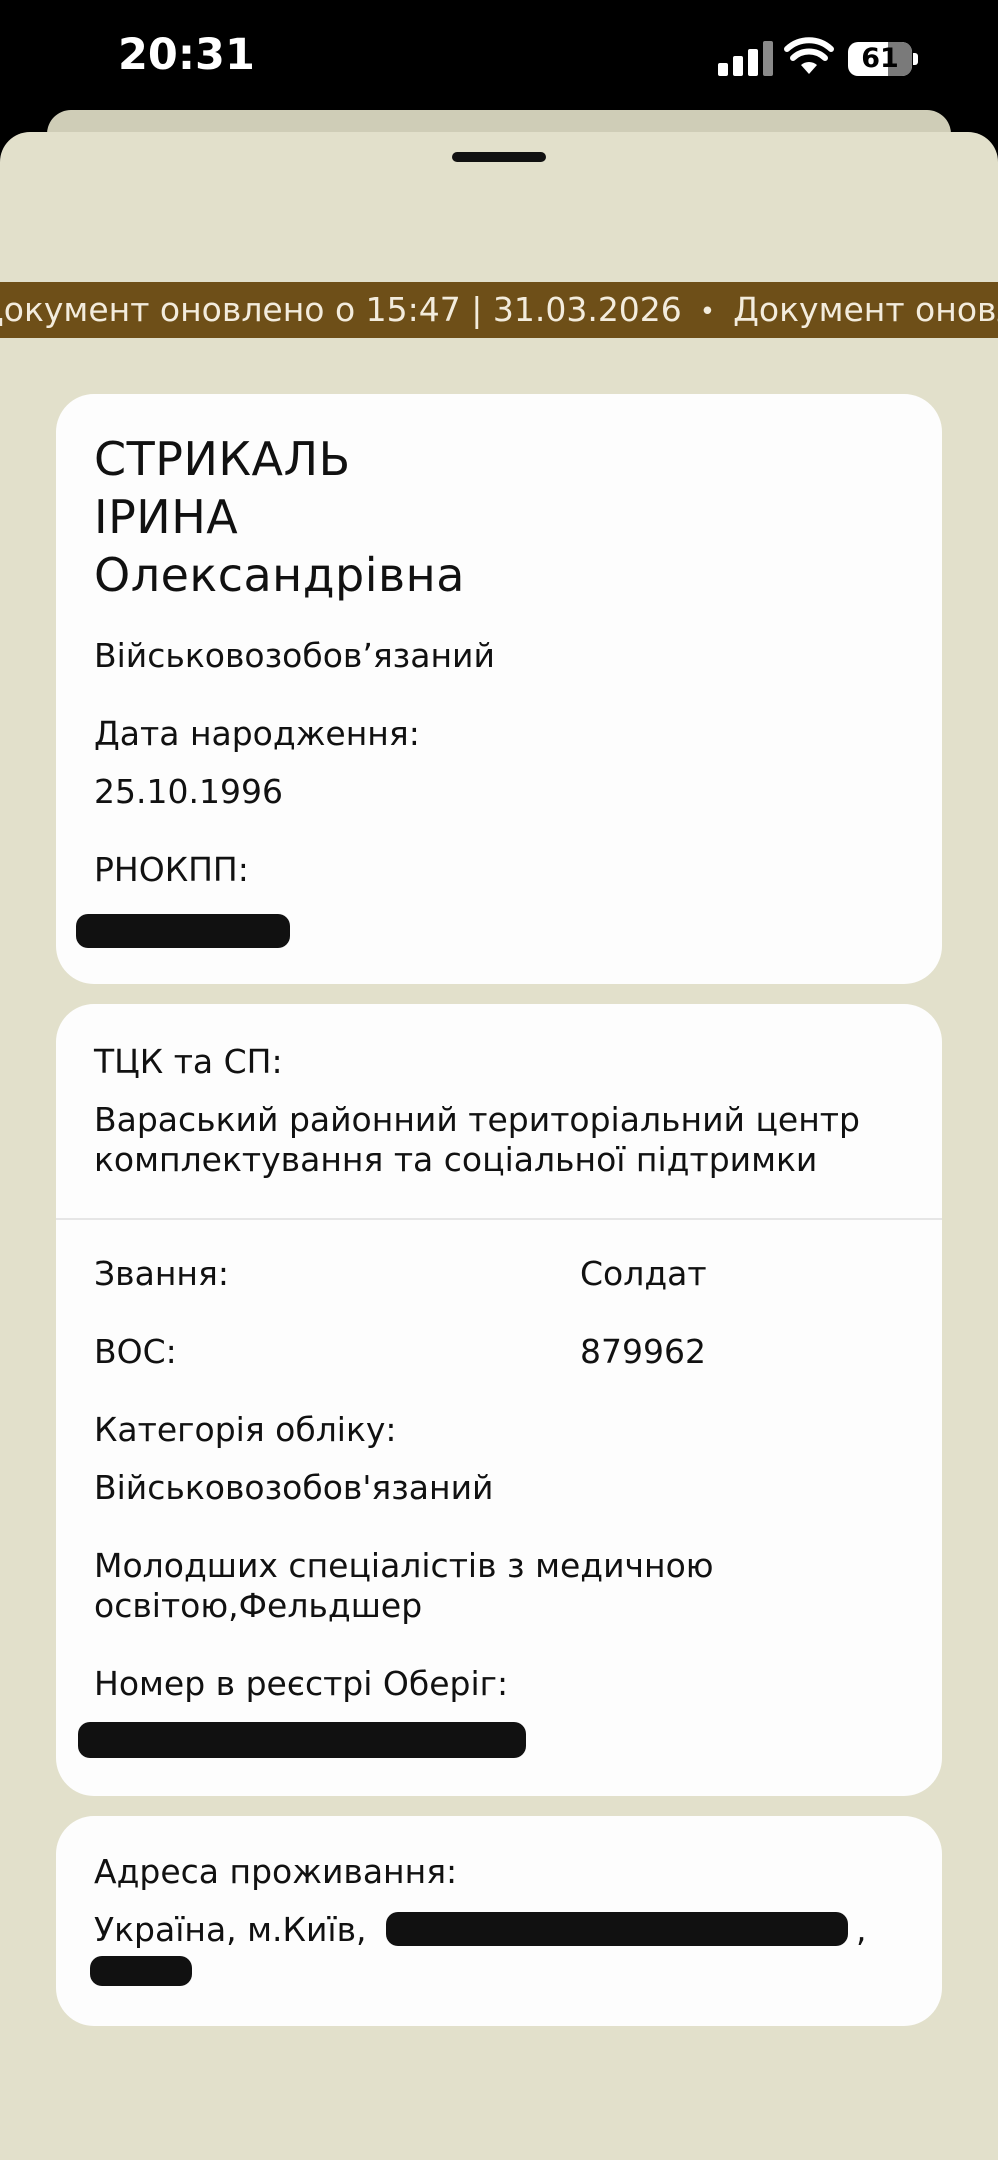  What do you see at coordinates (188, 1061) in the screenshot?
I see `tck-label: ТЦК та СП:` at bounding box center [188, 1061].